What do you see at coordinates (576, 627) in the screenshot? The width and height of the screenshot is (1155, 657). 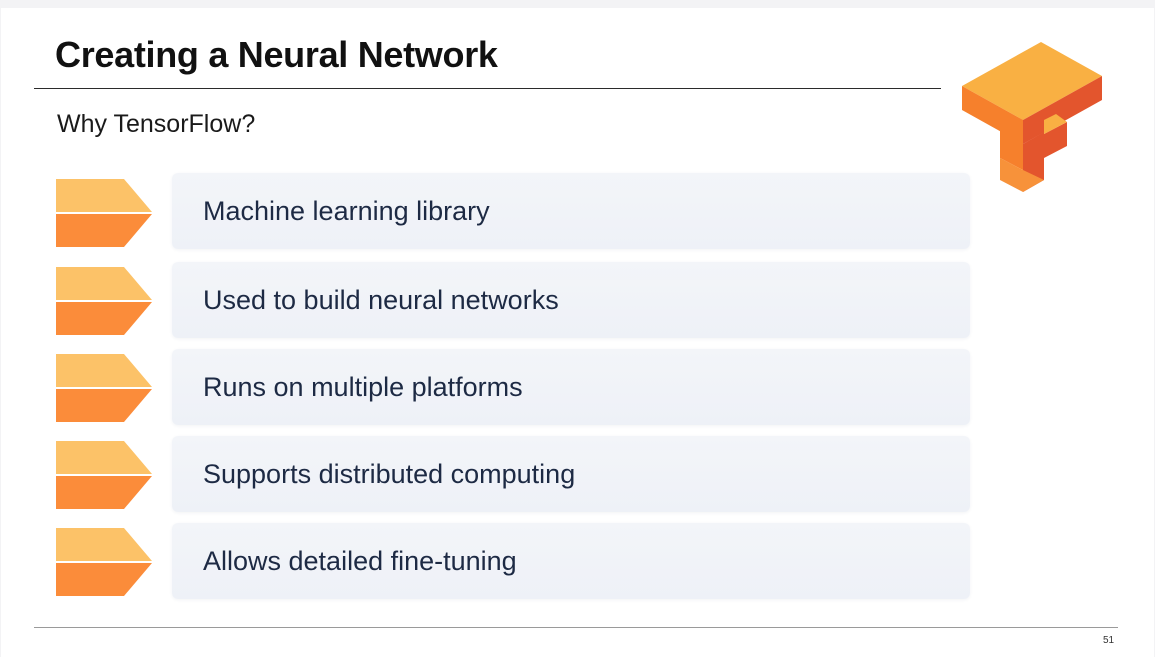 I see `footer-divider` at bounding box center [576, 627].